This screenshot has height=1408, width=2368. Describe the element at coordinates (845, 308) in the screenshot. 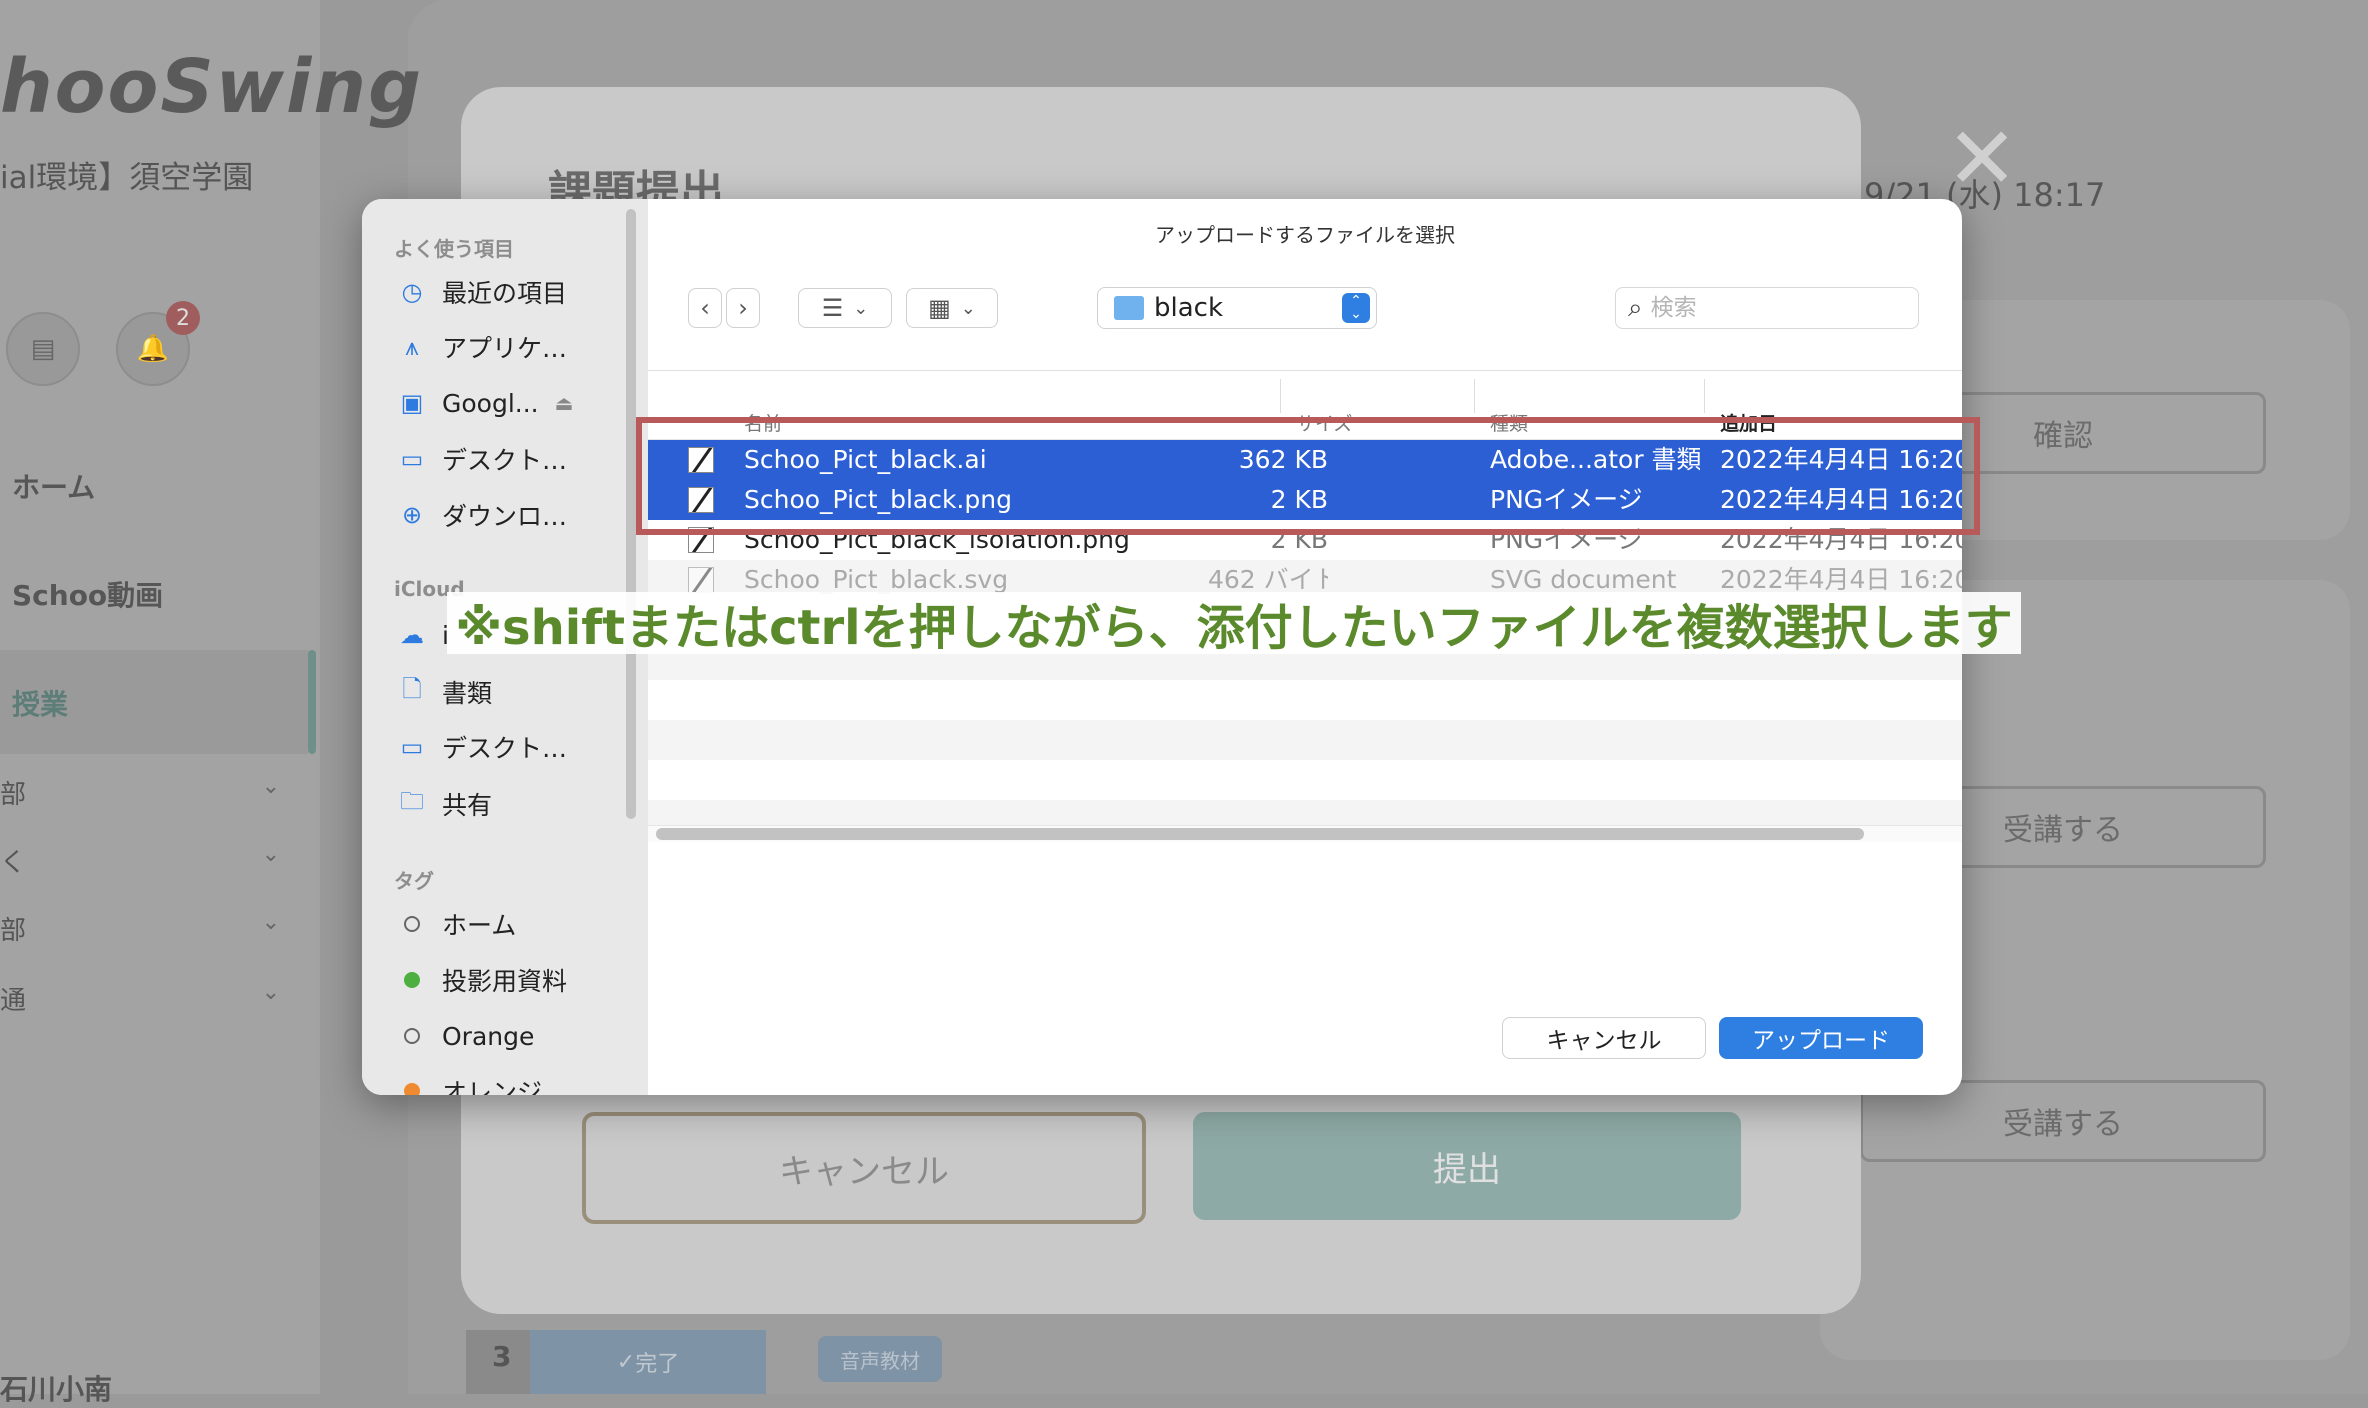

I see `list-view-button: ☰ ⌄` at that location.